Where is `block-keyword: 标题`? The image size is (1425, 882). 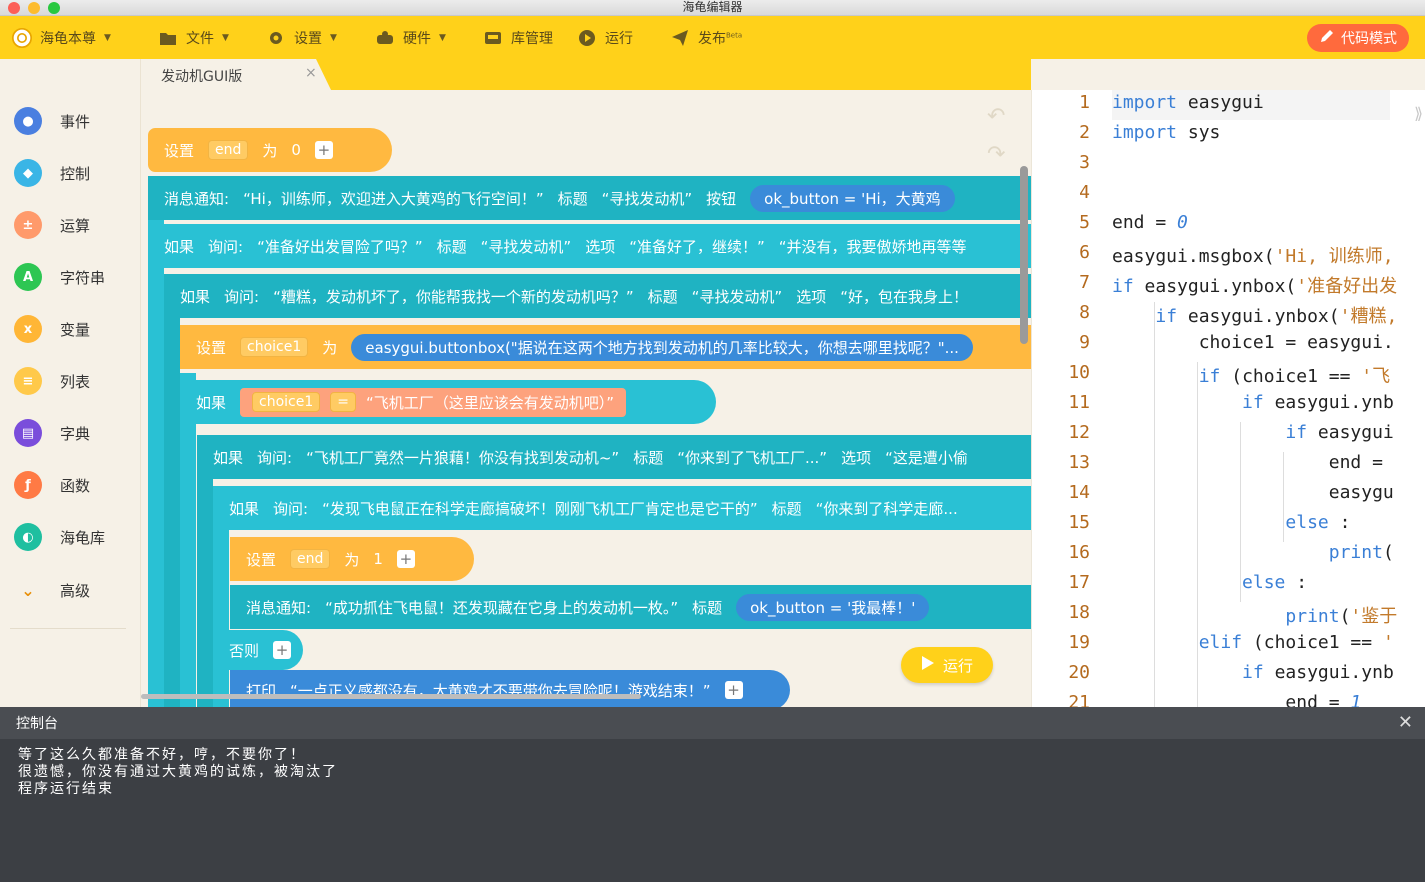
block-keyword: 标题 is located at coordinates (572, 198).